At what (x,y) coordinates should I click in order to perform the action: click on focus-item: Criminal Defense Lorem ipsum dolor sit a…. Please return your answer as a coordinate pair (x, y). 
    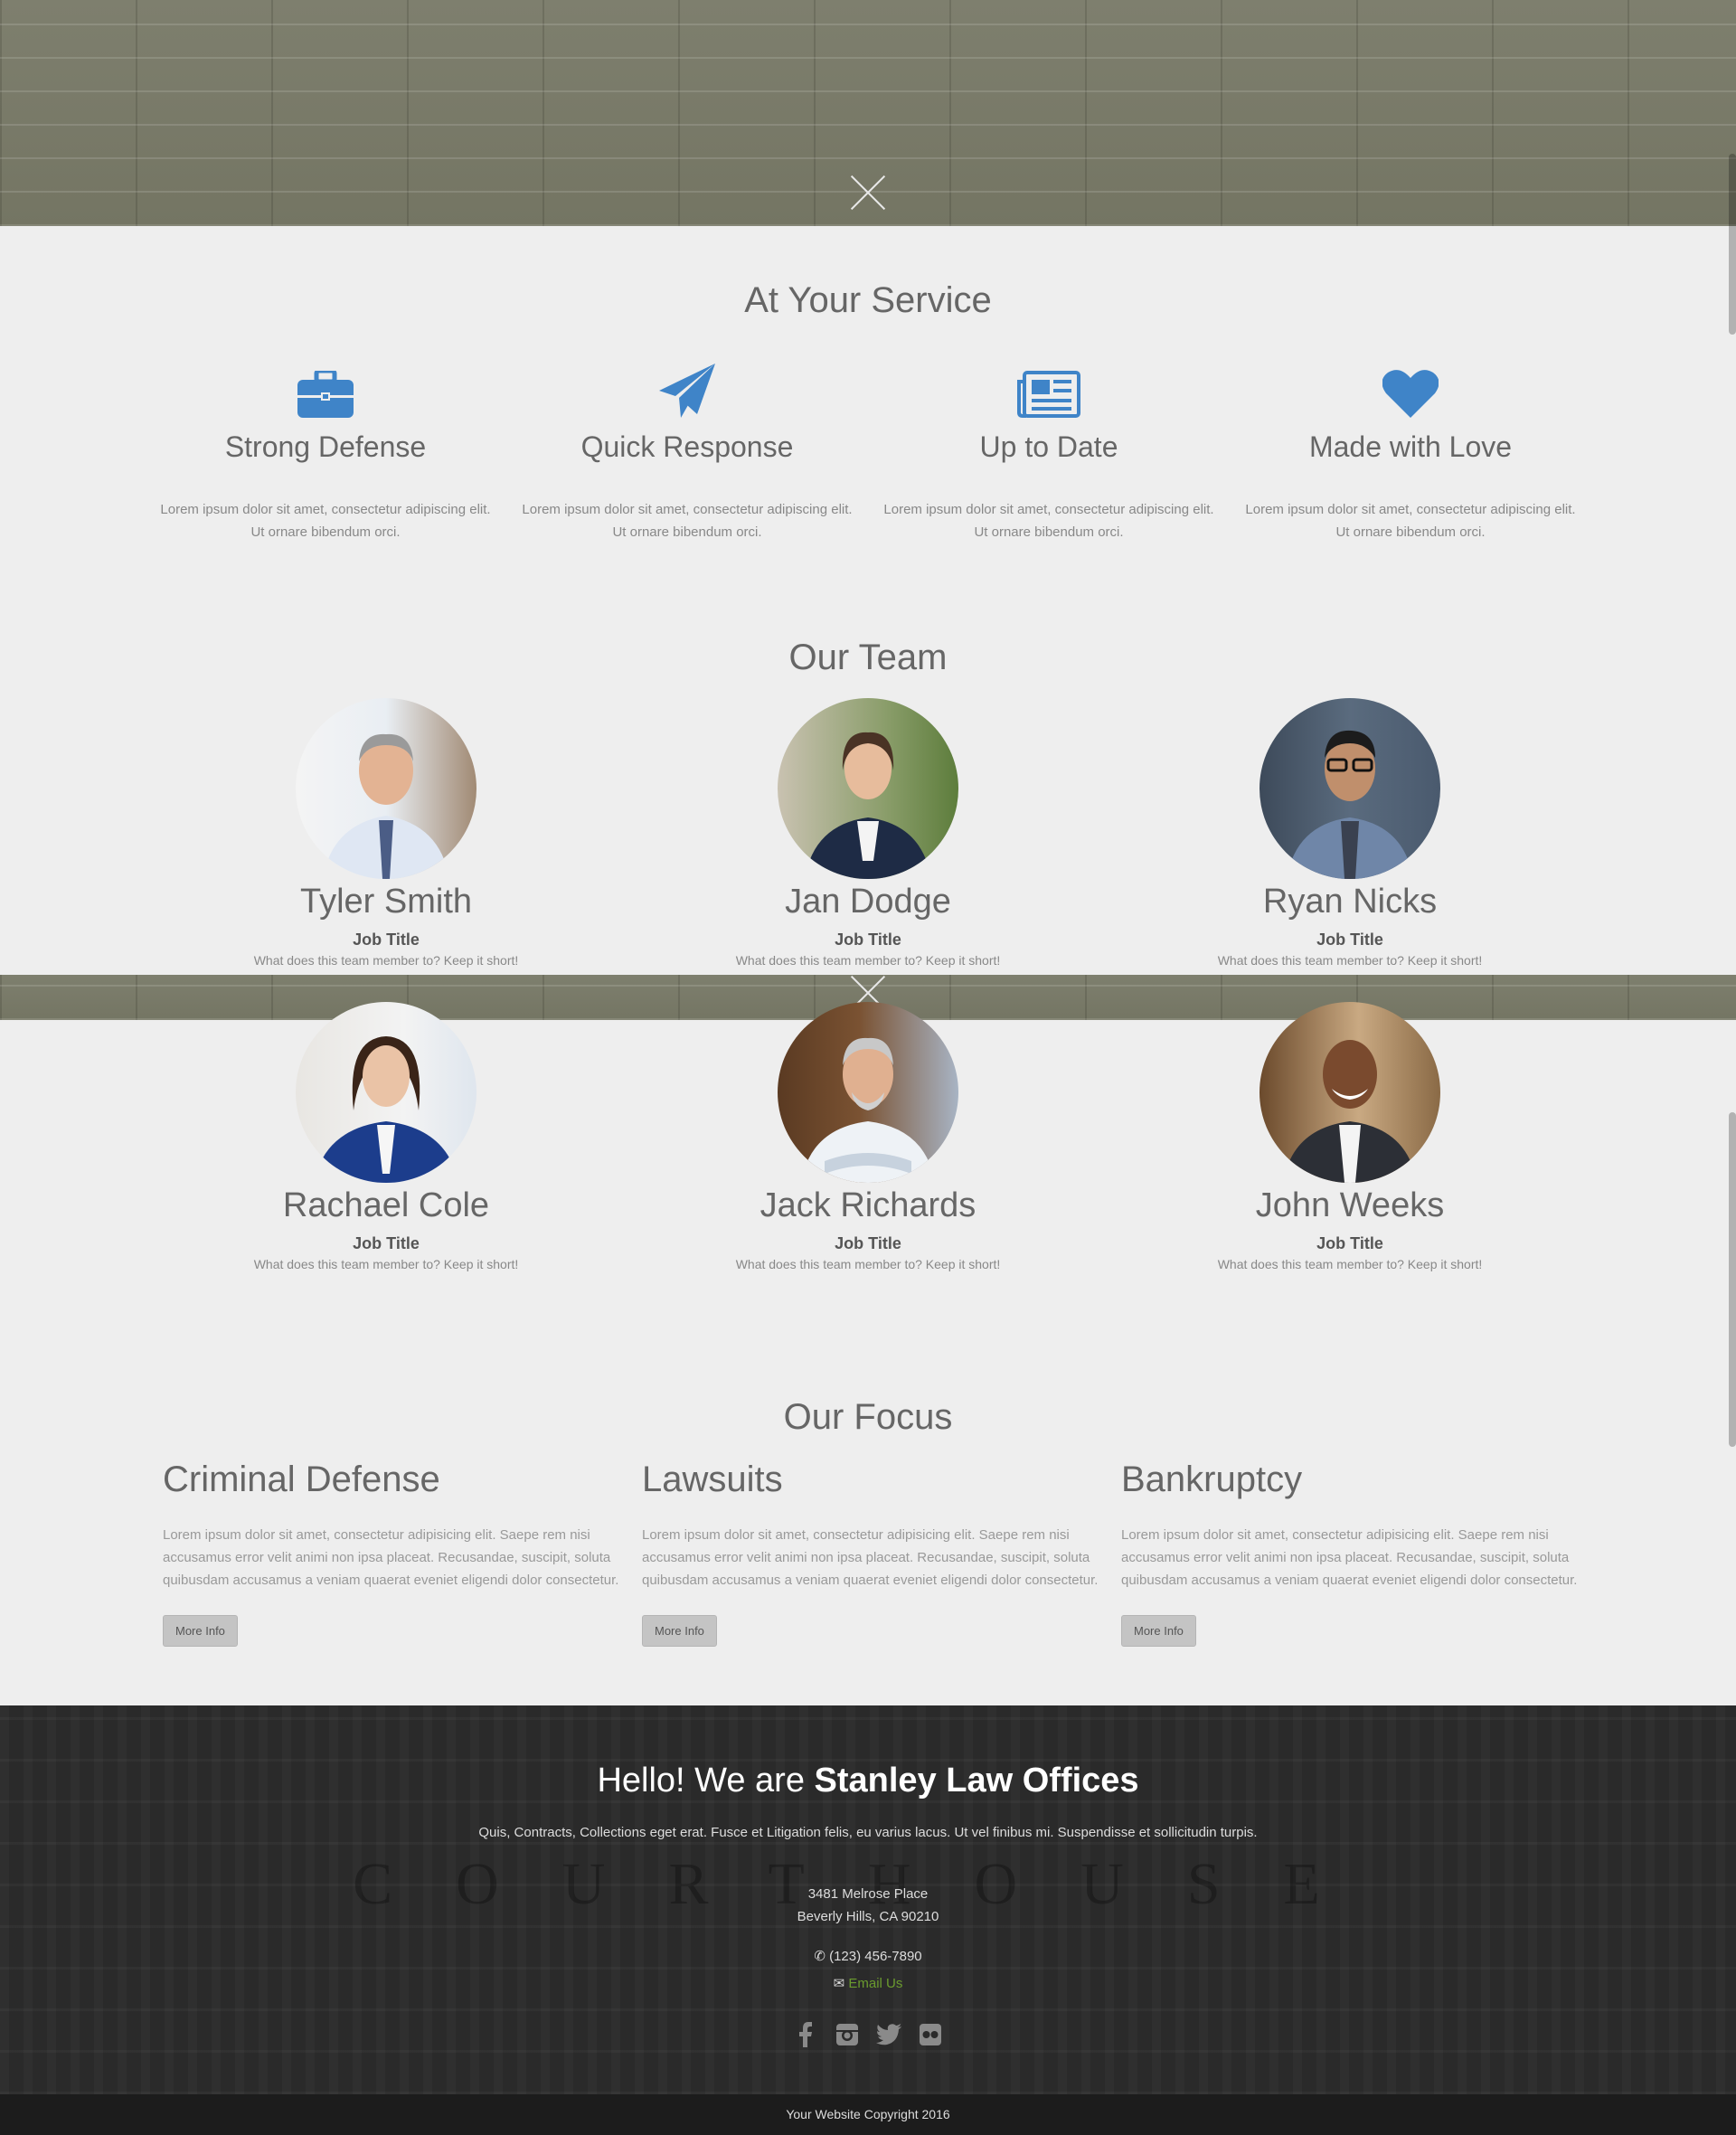
    Looking at the image, I should click on (393, 1553).